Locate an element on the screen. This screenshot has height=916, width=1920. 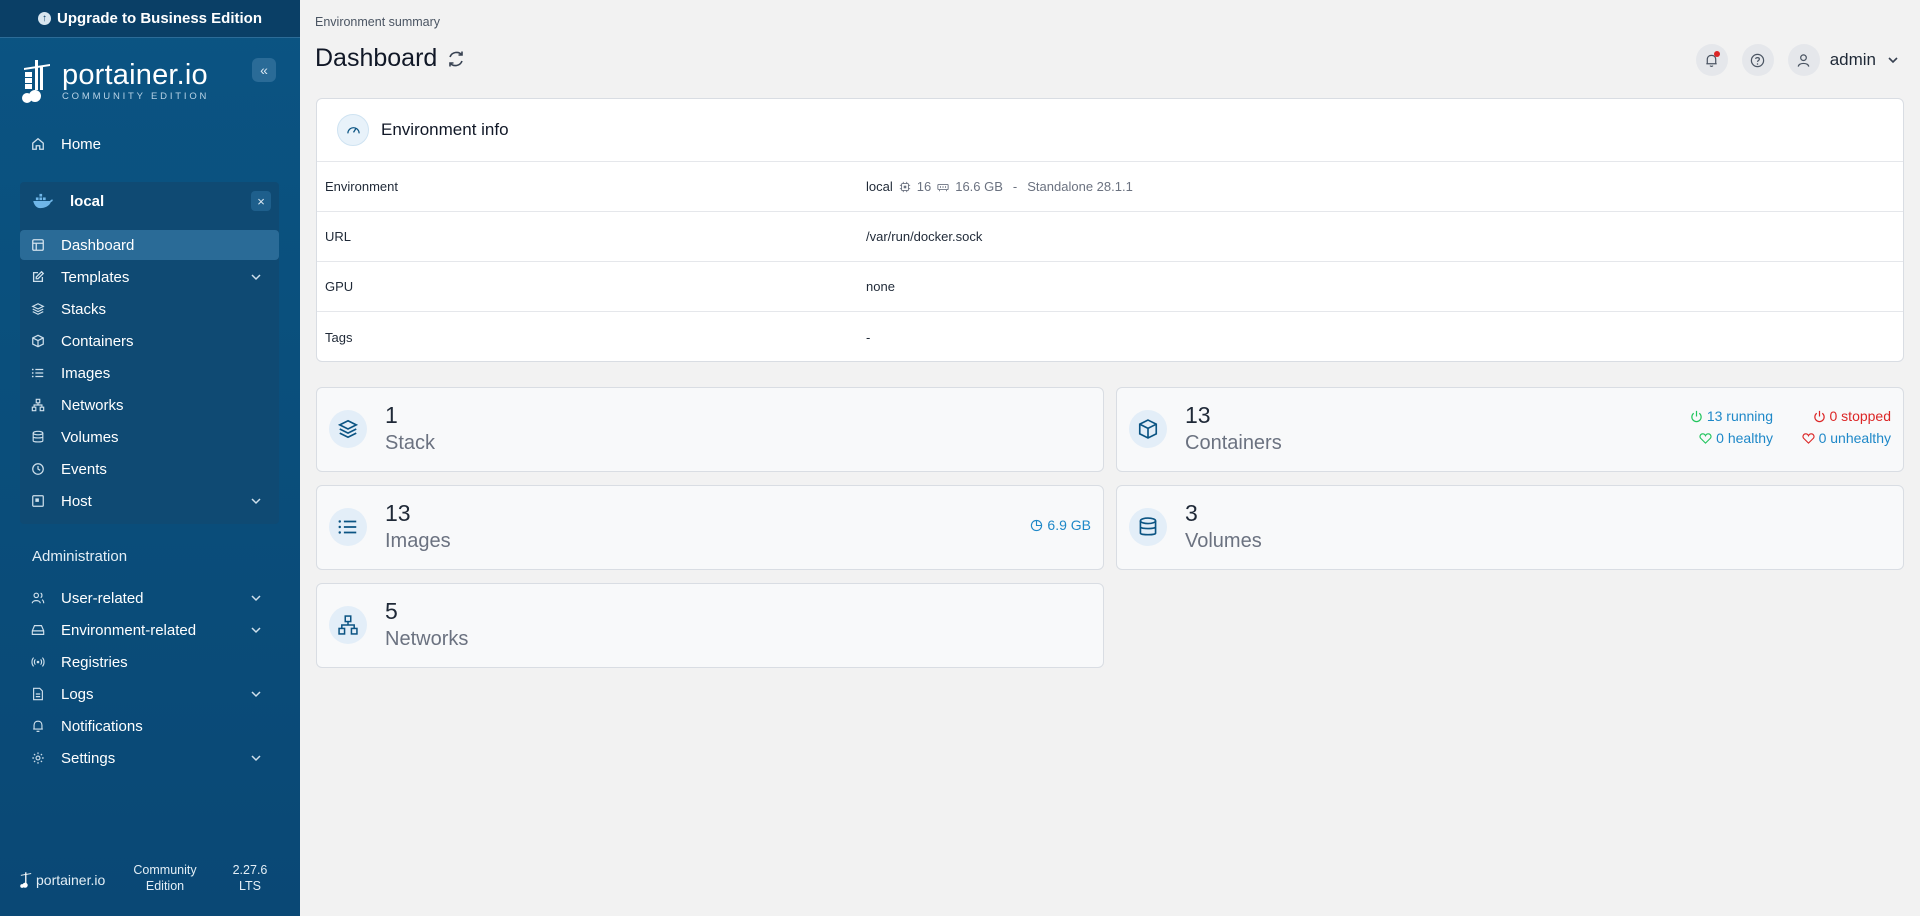
close-environment-button: × is located at coordinates (261, 201).